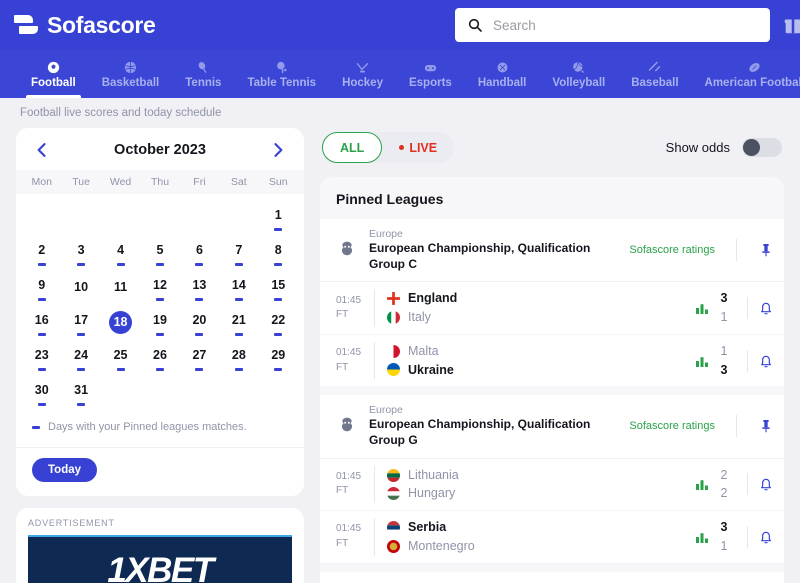 This screenshot has height=583, width=800. Describe the element at coordinates (53, 74) in the screenshot. I see `sport-tab-football: Football` at that location.